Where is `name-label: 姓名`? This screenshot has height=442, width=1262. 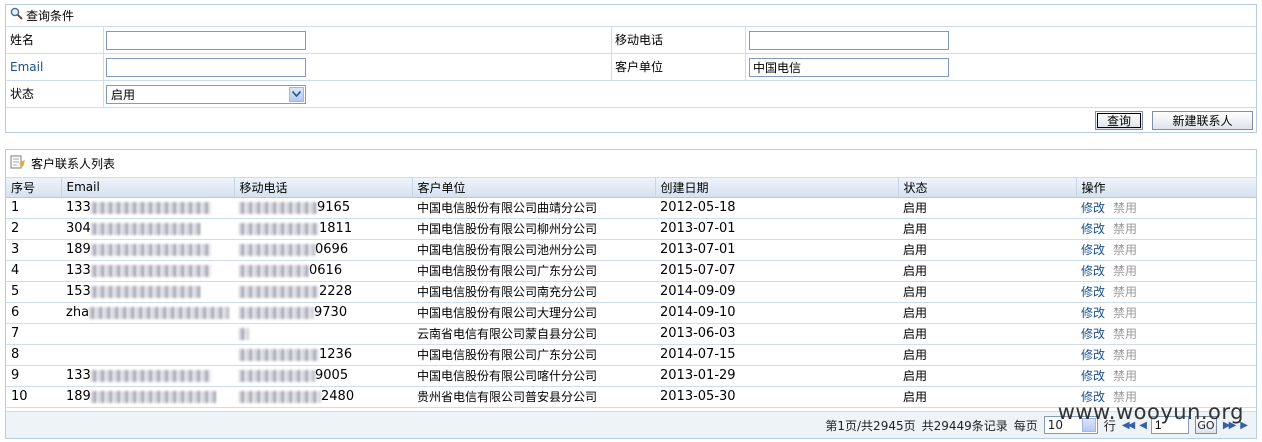
name-label: 姓名 is located at coordinates (55, 40).